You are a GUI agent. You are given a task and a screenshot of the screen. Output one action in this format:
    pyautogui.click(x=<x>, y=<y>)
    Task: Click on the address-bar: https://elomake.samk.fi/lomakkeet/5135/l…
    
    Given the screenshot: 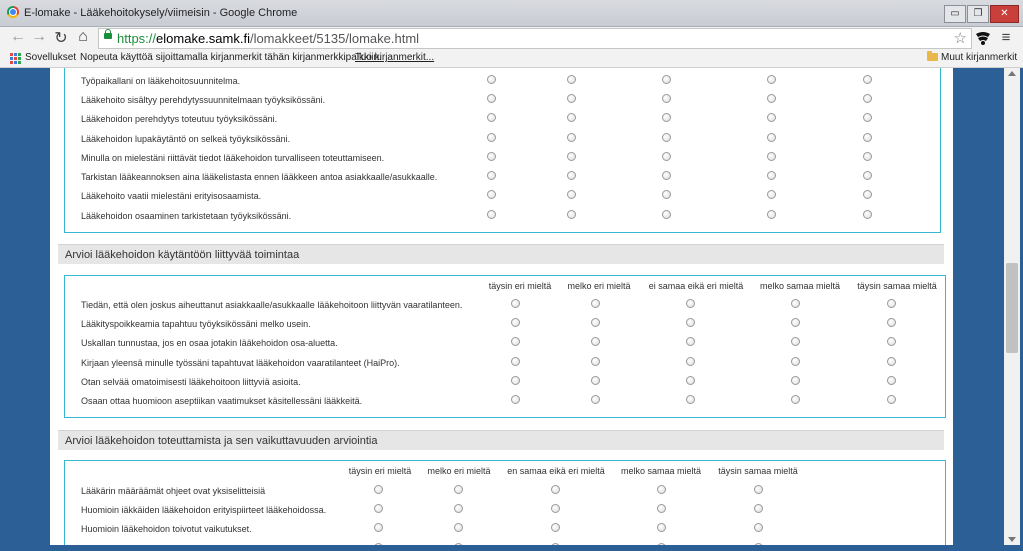 What is the action you would take?
    pyautogui.click(x=535, y=38)
    